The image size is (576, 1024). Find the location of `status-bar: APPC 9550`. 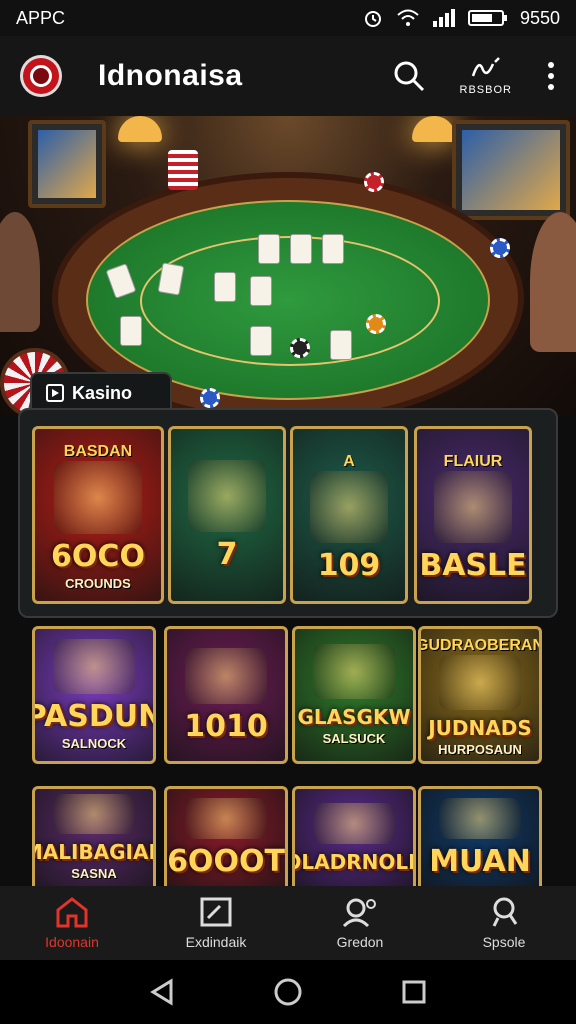

status-bar: APPC 9550 is located at coordinates (288, 18).